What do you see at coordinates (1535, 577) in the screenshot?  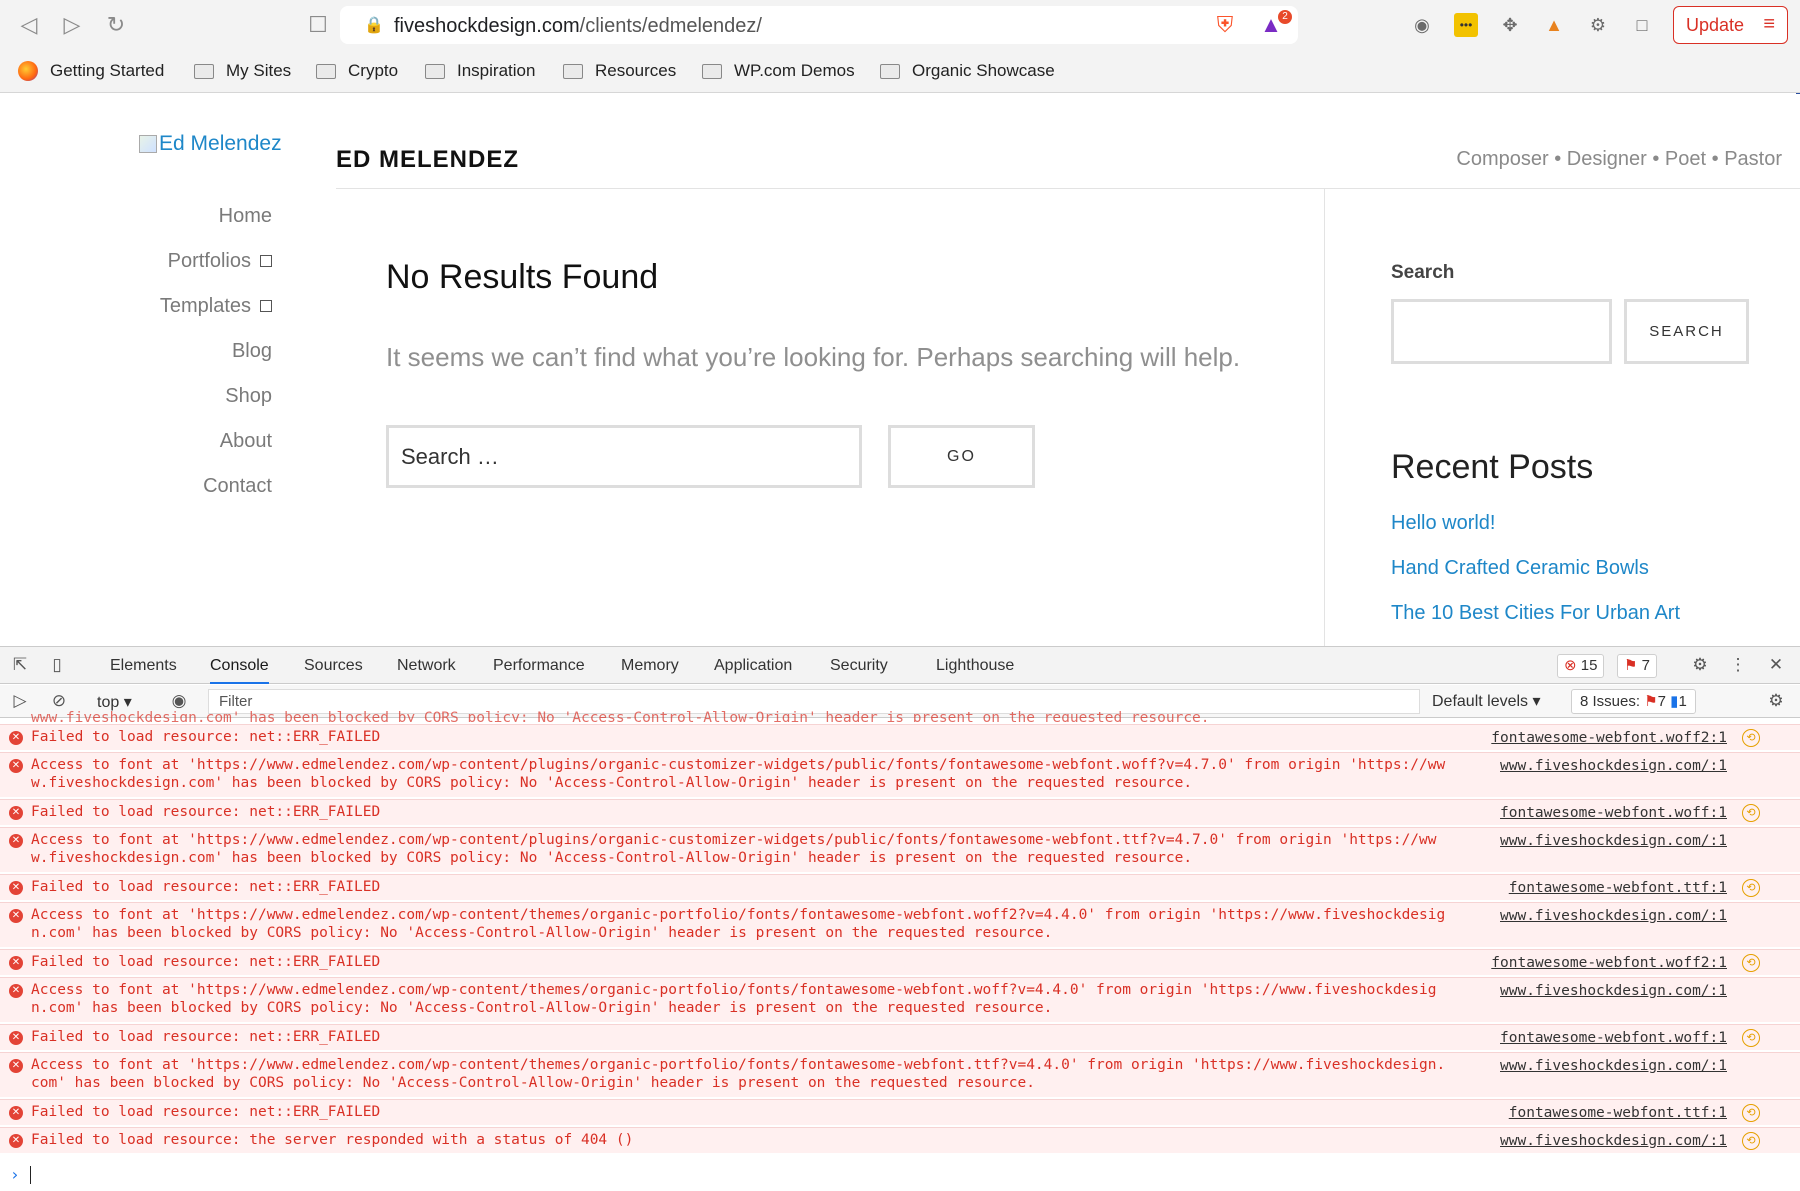 I see `recent-post-link: Hand Crafted Ceramic Bowls` at bounding box center [1535, 577].